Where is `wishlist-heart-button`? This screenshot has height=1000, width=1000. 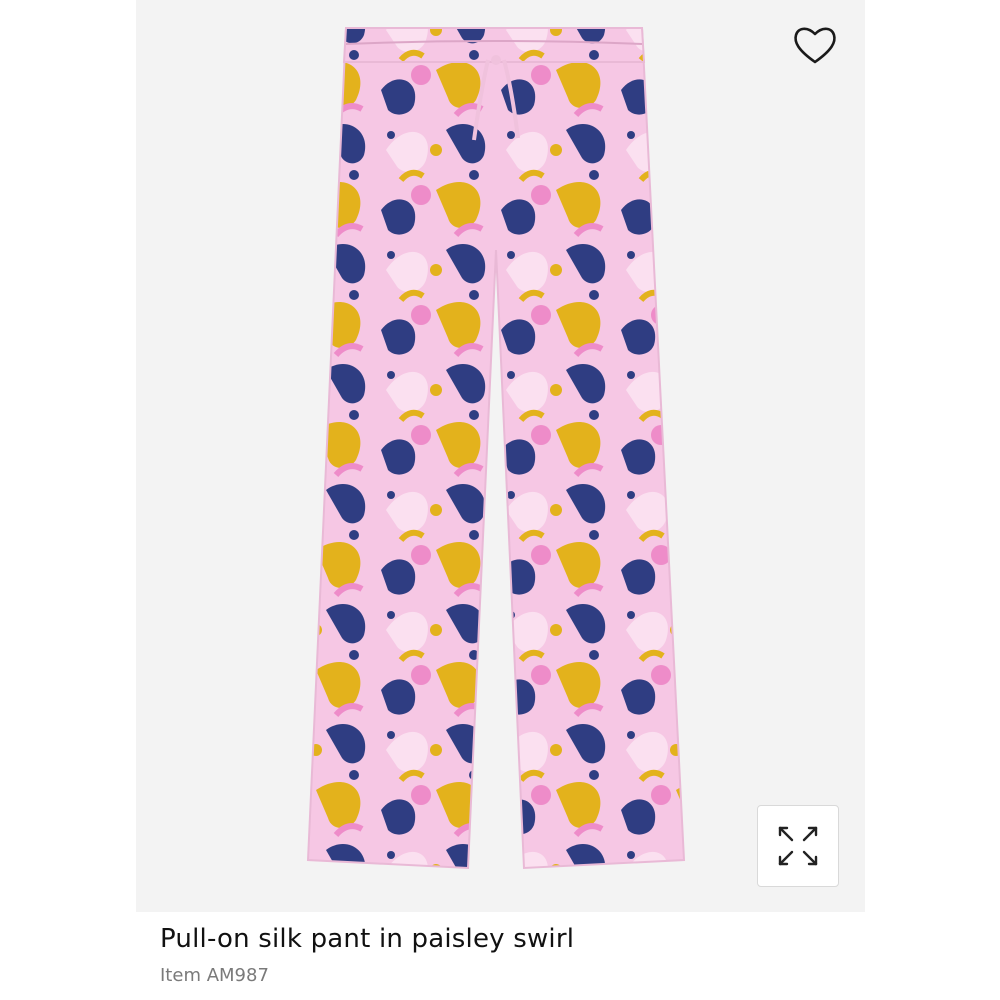 wishlist-heart-button is located at coordinates (815, 45).